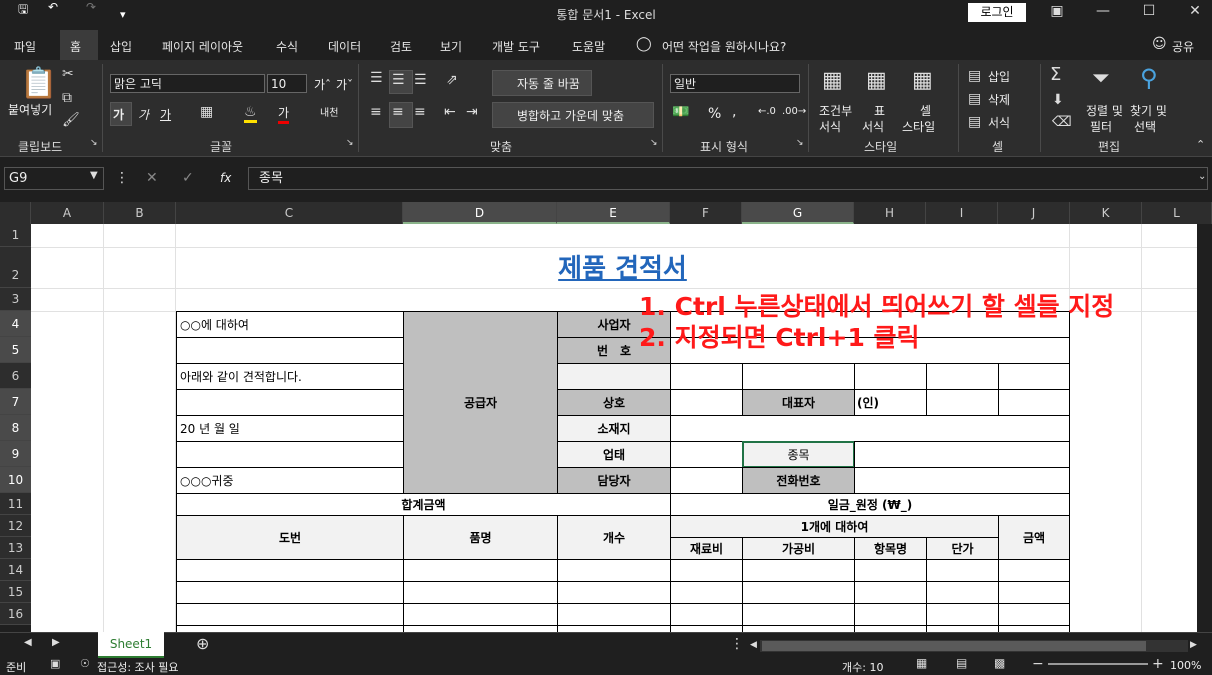 The height and width of the screenshot is (675, 1212). Describe the element at coordinates (890, 548) in the screenshot. I see `header-item-name: 항목명` at that location.